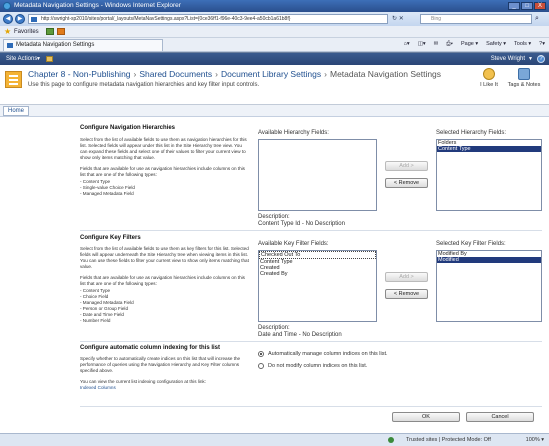  I want to click on breadcrumb-settings: Document Library Settings, so click(271, 74).